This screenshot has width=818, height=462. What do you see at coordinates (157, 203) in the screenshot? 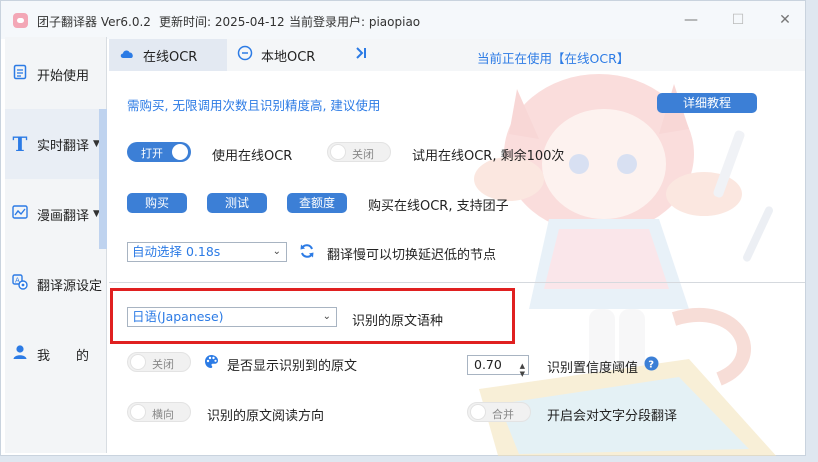
I see `buy-button: 购买` at bounding box center [157, 203].